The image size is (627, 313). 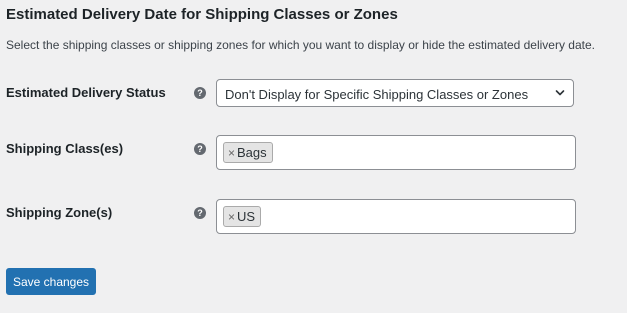 What do you see at coordinates (86, 92) in the screenshot?
I see `delivery-status-label: Estimated Delivery Status` at bounding box center [86, 92].